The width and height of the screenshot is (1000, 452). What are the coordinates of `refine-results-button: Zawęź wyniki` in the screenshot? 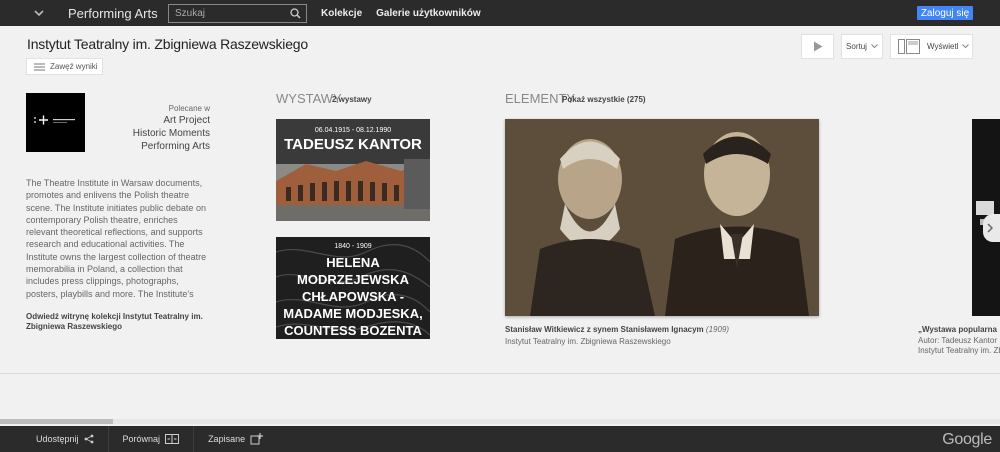 It's located at (64, 66).